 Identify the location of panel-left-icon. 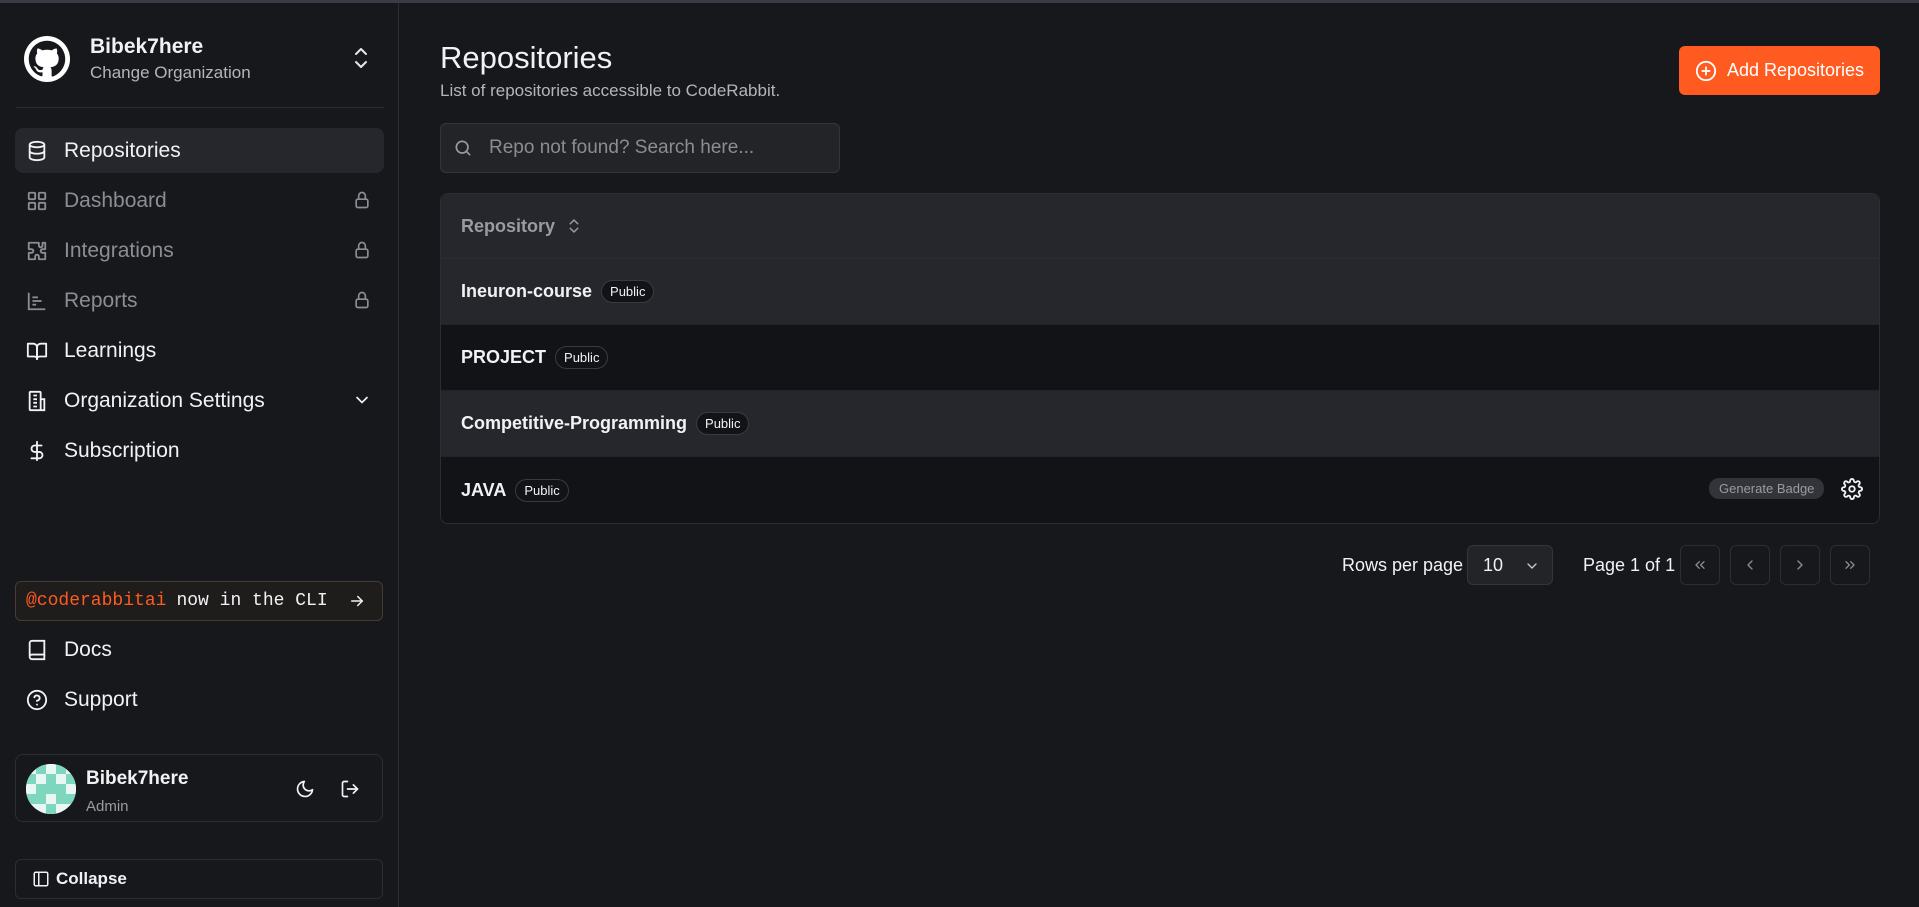
(41, 879).